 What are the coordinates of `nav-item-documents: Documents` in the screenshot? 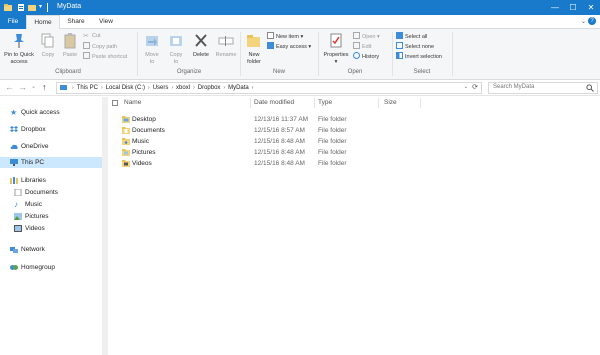 It's located at (51, 192).